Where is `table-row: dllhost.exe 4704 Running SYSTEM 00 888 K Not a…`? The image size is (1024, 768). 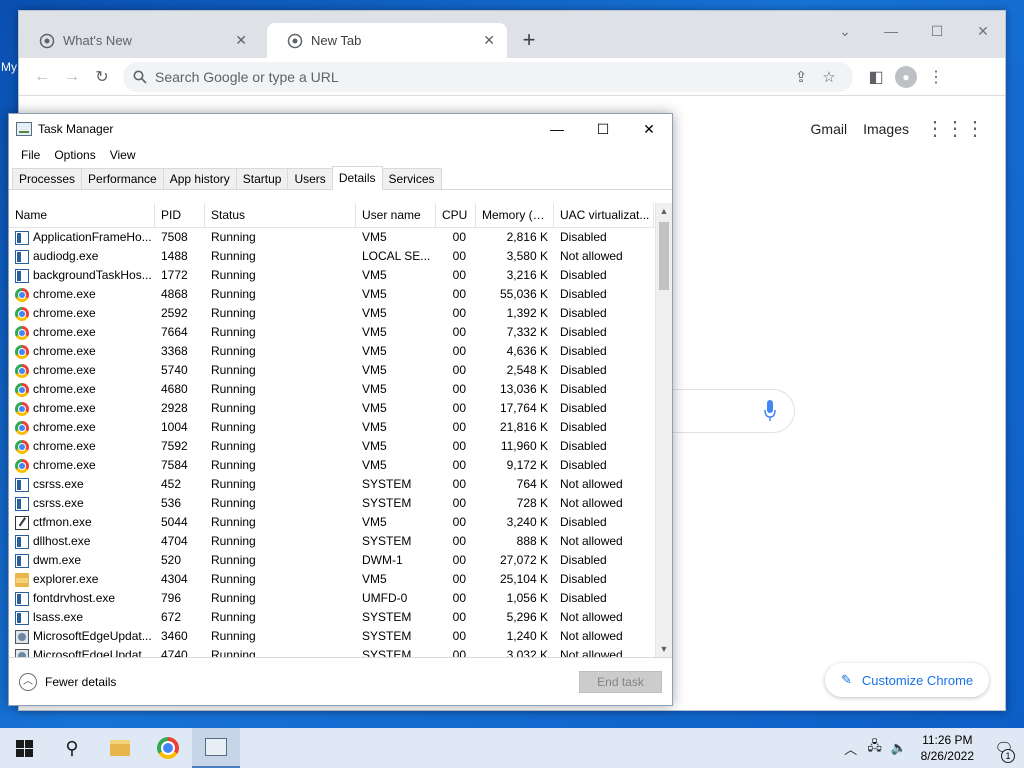
table-row: dllhost.exe 4704 Running SYSTEM 00 888 K Not a… is located at coordinates (340, 541).